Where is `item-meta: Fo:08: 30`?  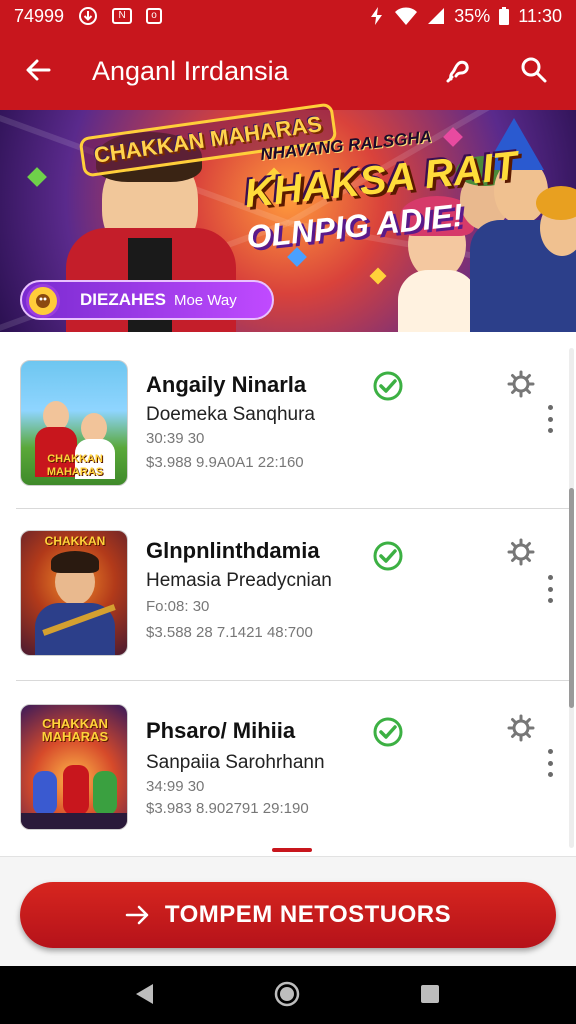 item-meta: Fo:08: 30 is located at coordinates (178, 606).